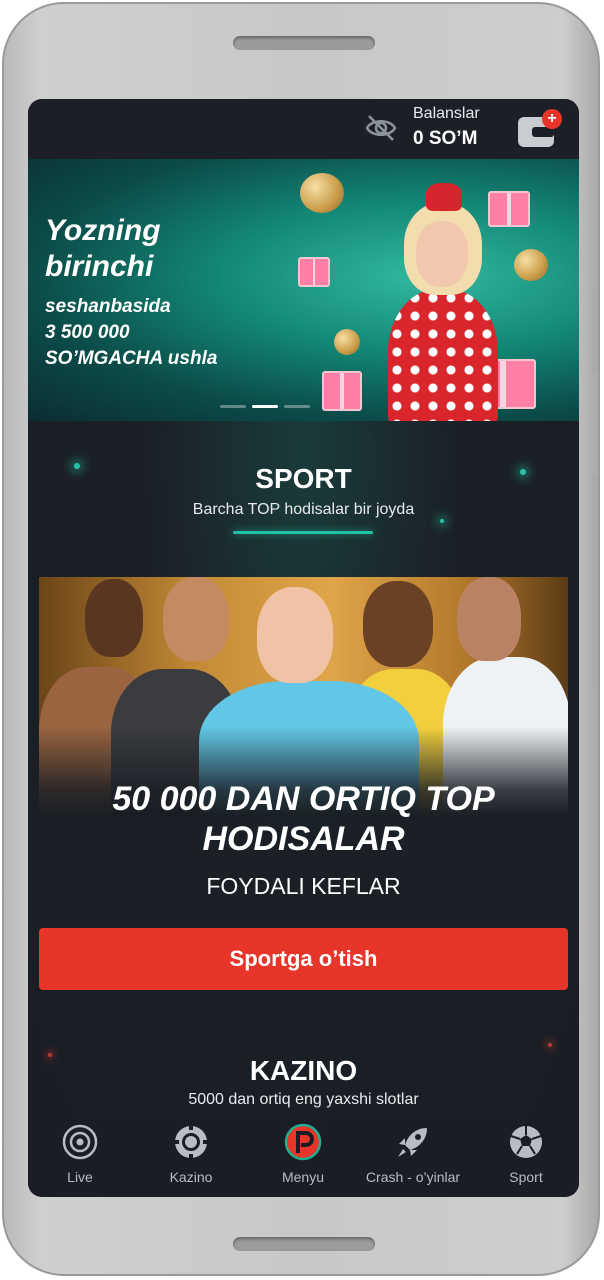 The image size is (604, 1280). Describe the element at coordinates (108, 306) in the screenshot. I see `banner-subtitle-line: seshanbasida` at that location.